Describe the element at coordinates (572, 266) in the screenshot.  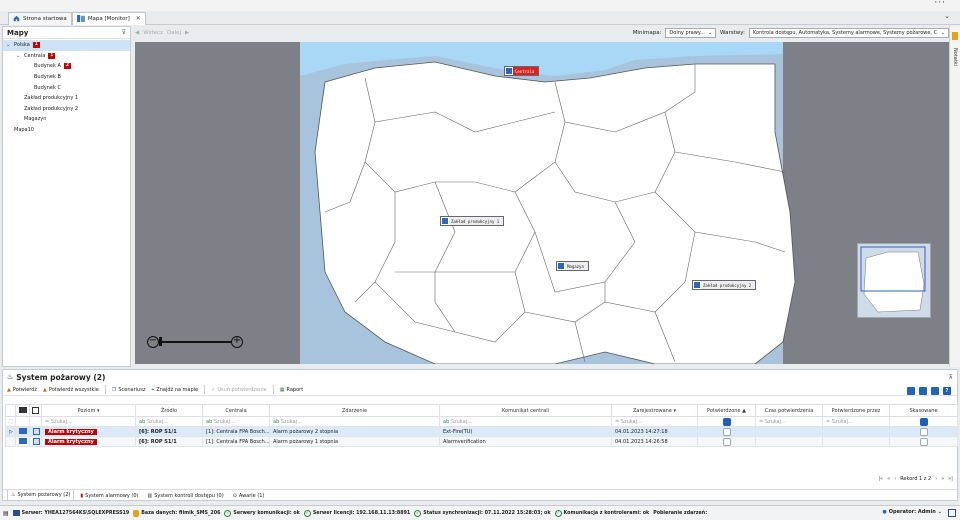
I see `map-marker-magazyn: Magazyn` at that location.